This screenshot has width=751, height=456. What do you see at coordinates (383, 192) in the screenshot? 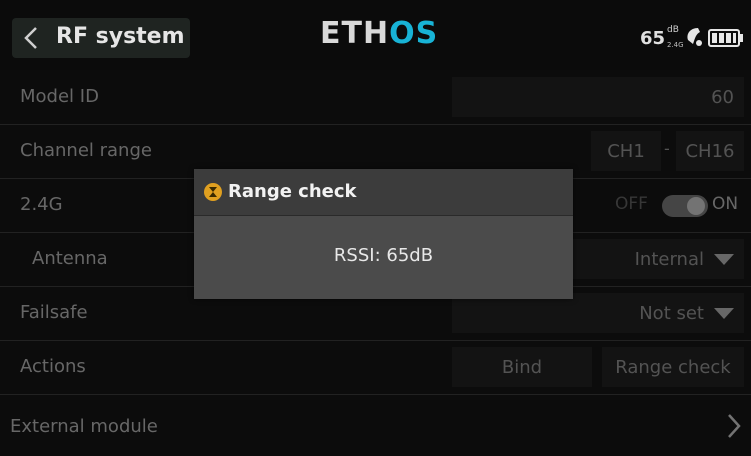
I see `dialog-header: Range check` at bounding box center [383, 192].